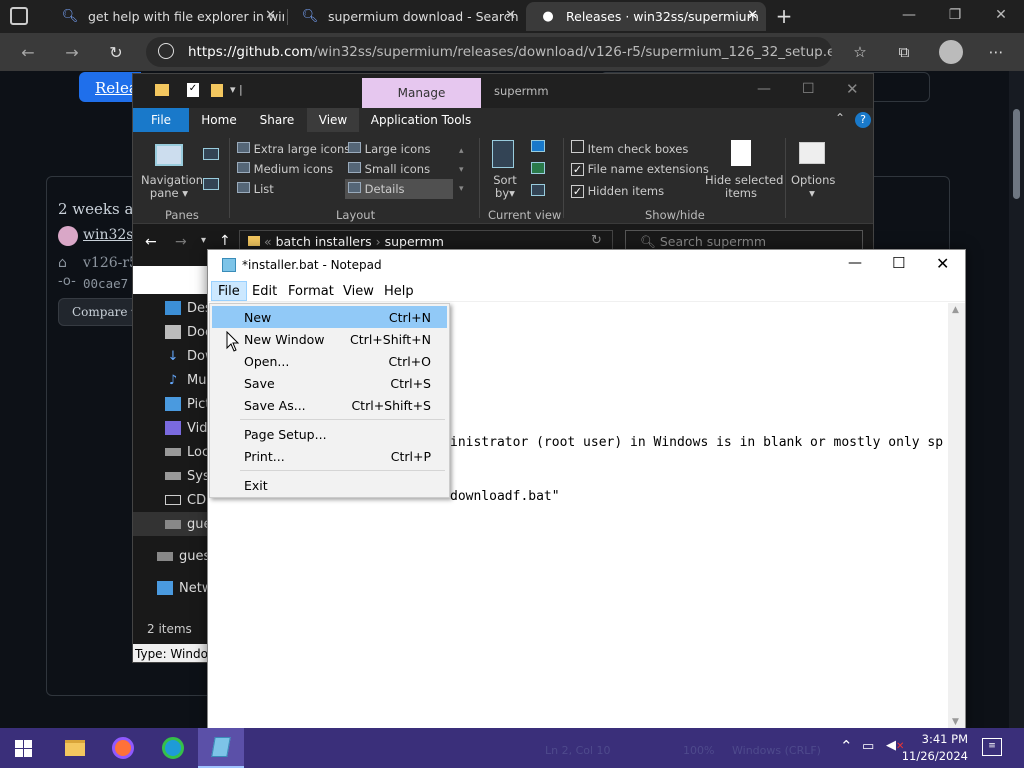 The image size is (1024, 768). What do you see at coordinates (171, 476) in the screenshot?
I see `sidebar-item-system: System` at bounding box center [171, 476].